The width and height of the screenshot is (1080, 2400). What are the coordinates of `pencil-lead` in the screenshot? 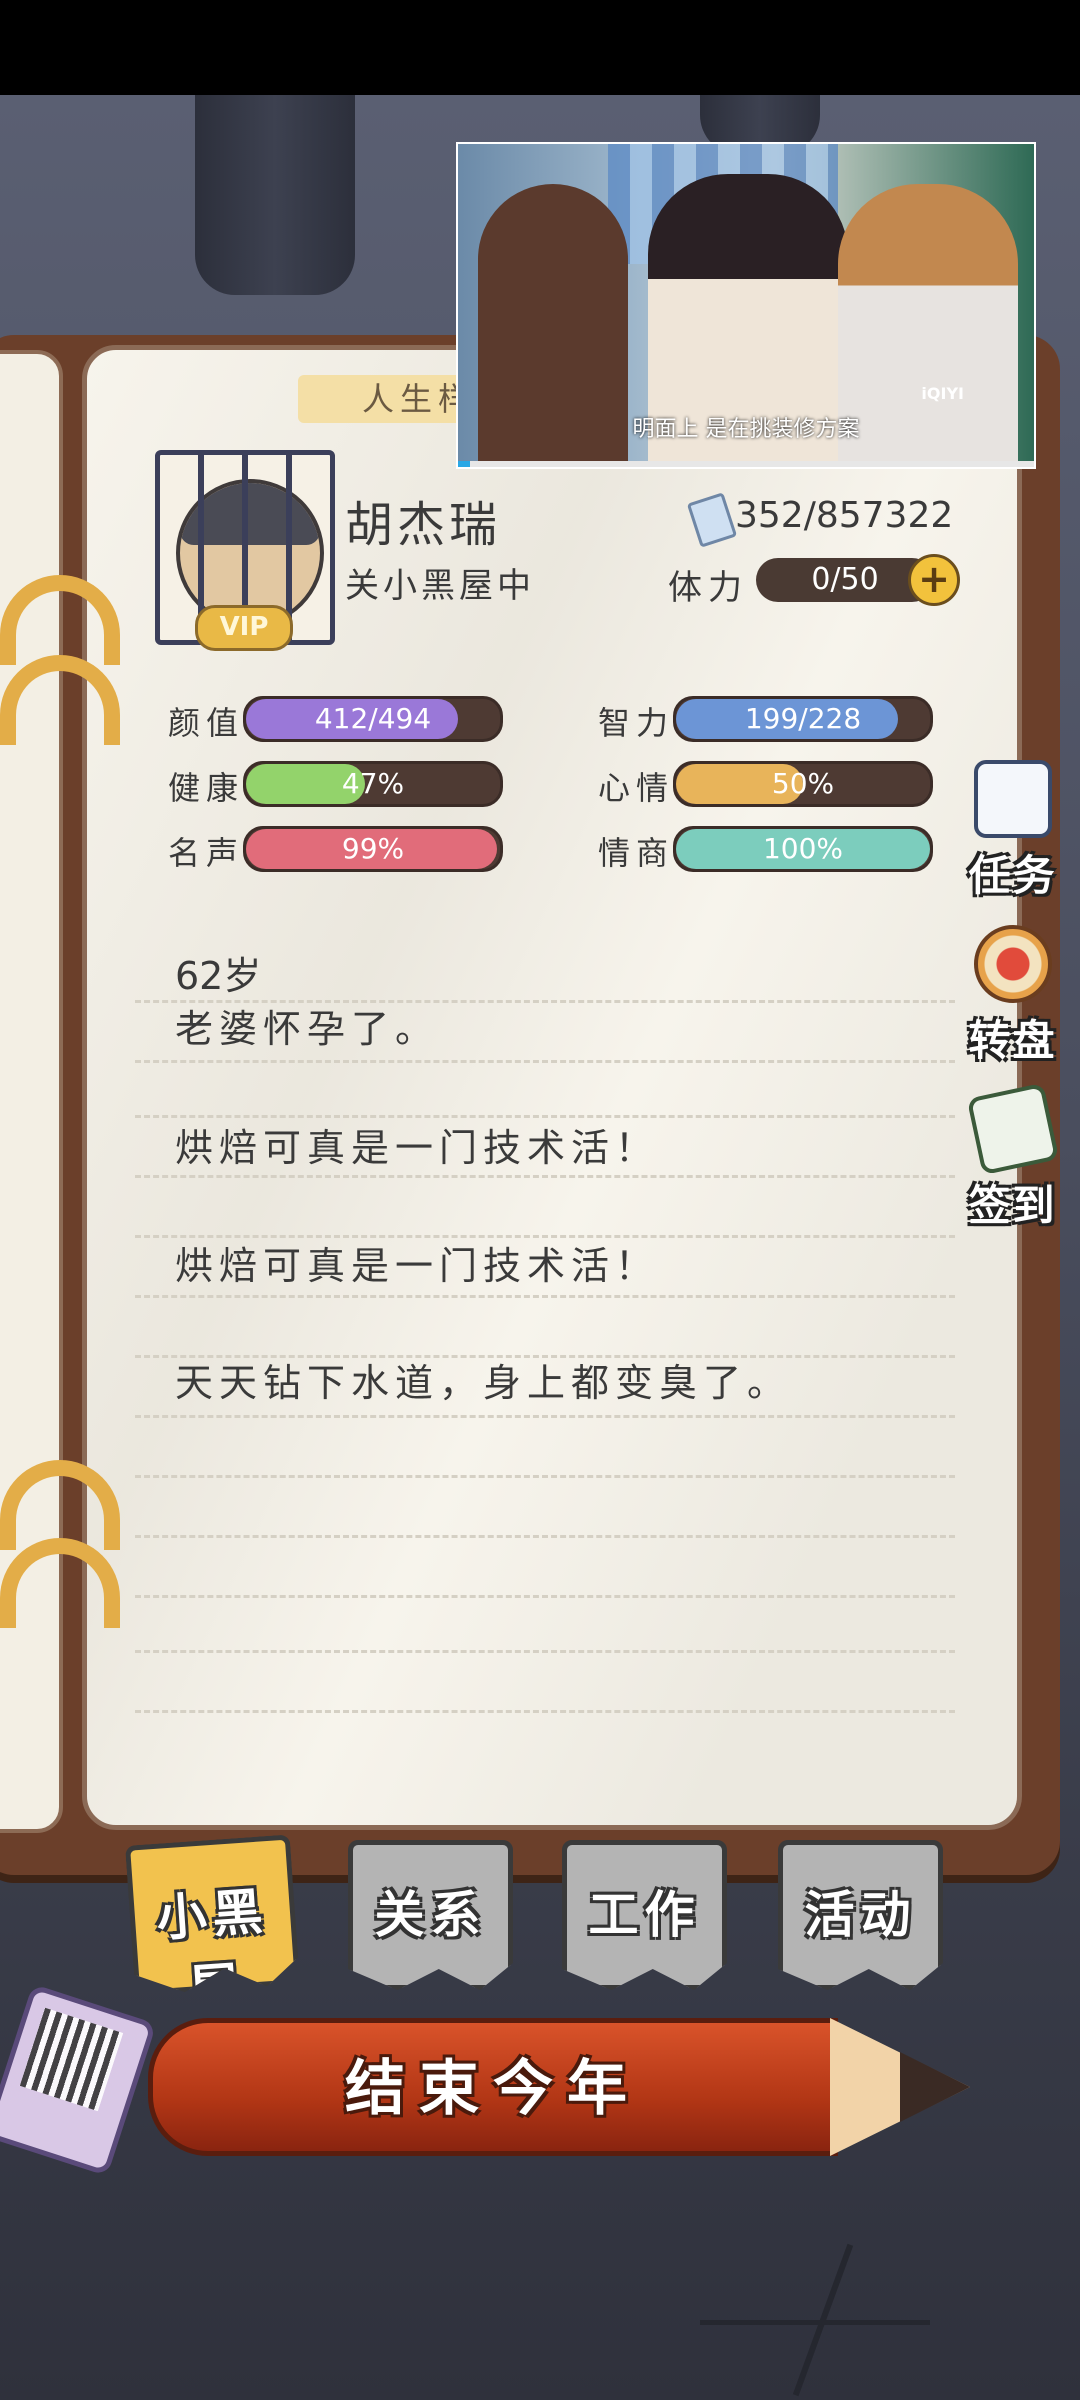 It's located at (935, 2087).